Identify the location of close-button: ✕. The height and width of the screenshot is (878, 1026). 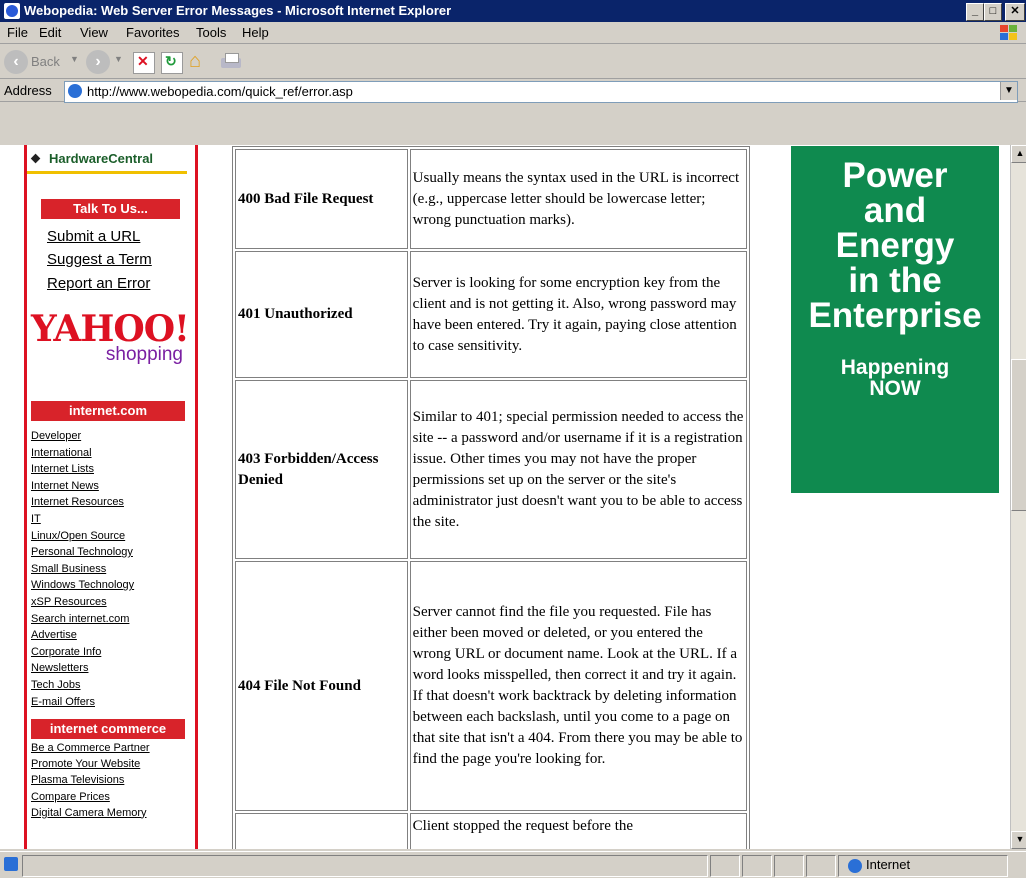
(1015, 12).